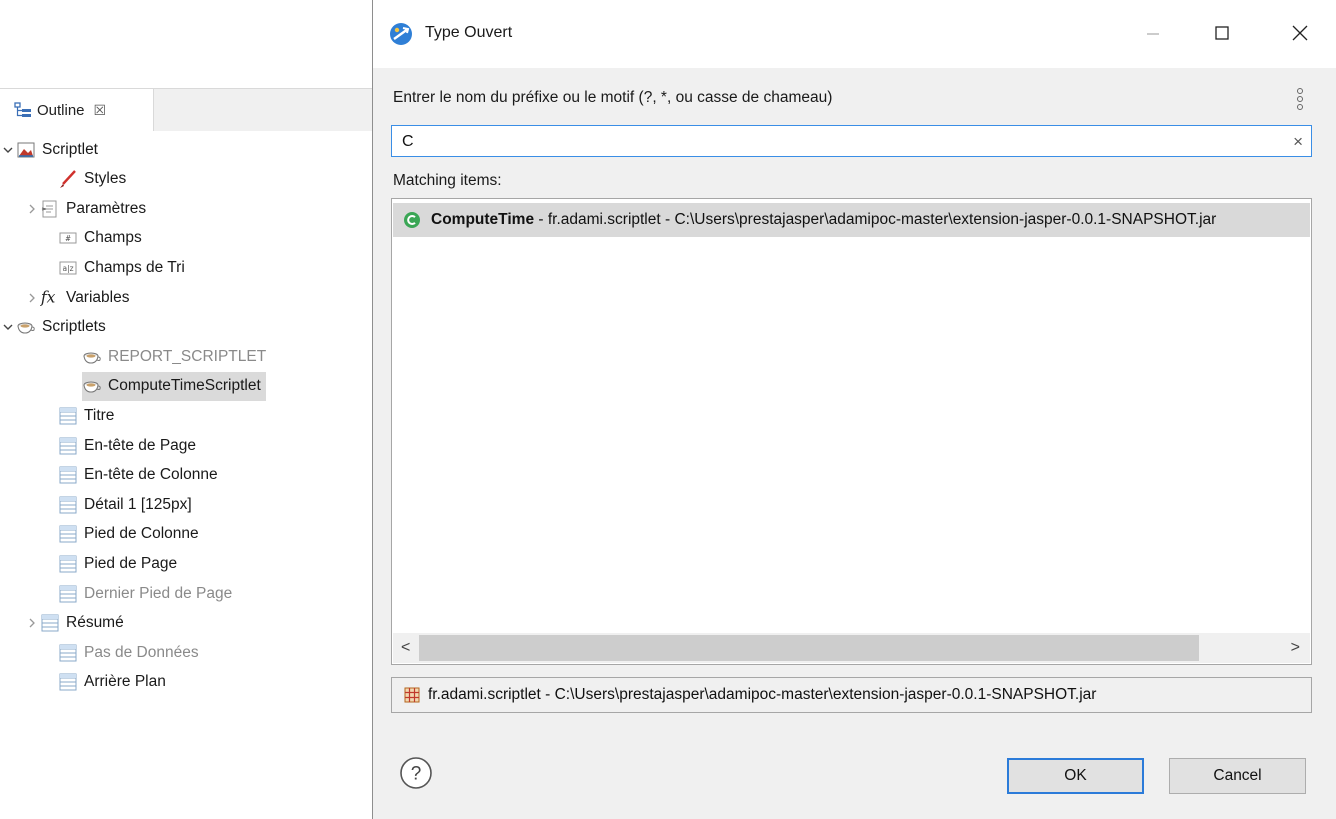 This screenshot has height=819, width=1336. What do you see at coordinates (61, 110) in the screenshot?
I see `outline-tab-label: Outline` at bounding box center [61, 110].